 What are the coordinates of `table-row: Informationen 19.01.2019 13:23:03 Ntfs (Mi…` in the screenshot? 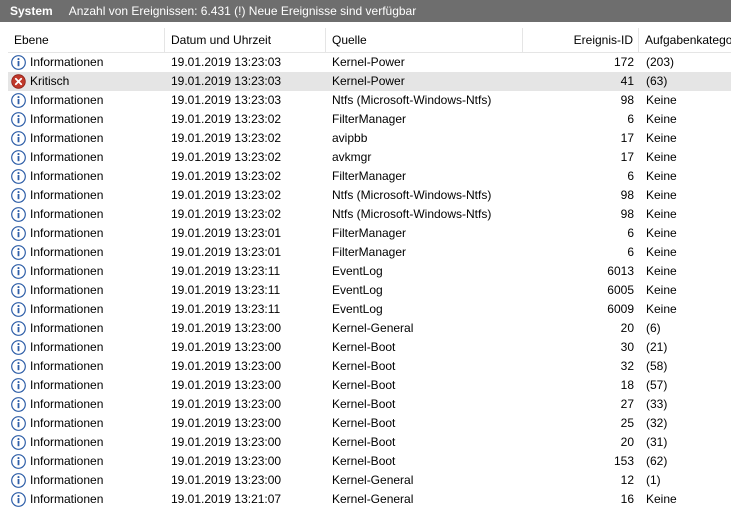 It's located at (369, 100).